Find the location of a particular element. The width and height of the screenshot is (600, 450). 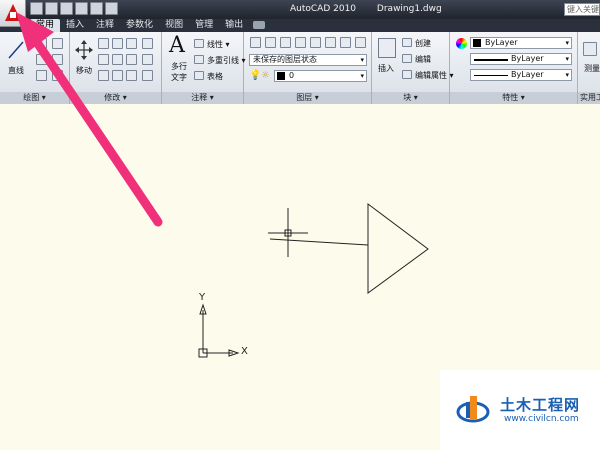

site-watermark: 土木工程网 www.civilcn.com is located at coordinates (520, 410).